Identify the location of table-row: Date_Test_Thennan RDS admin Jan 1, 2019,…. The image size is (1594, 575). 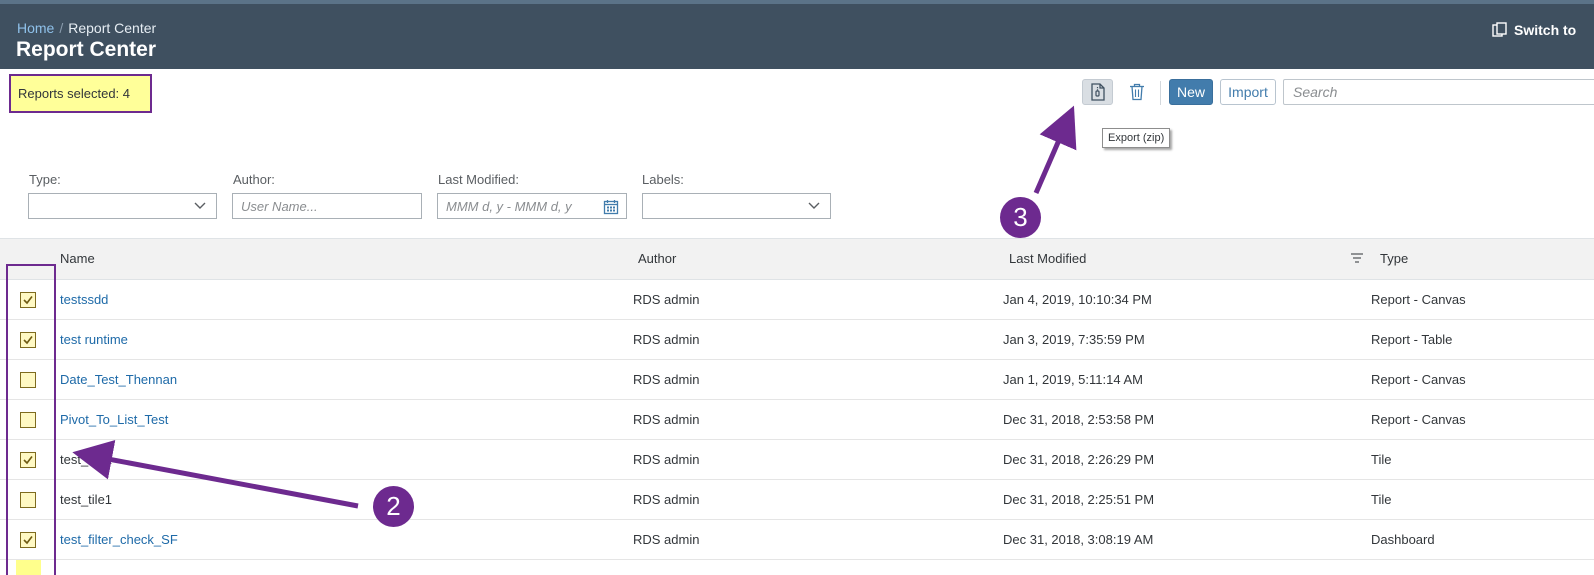
(797, 380).